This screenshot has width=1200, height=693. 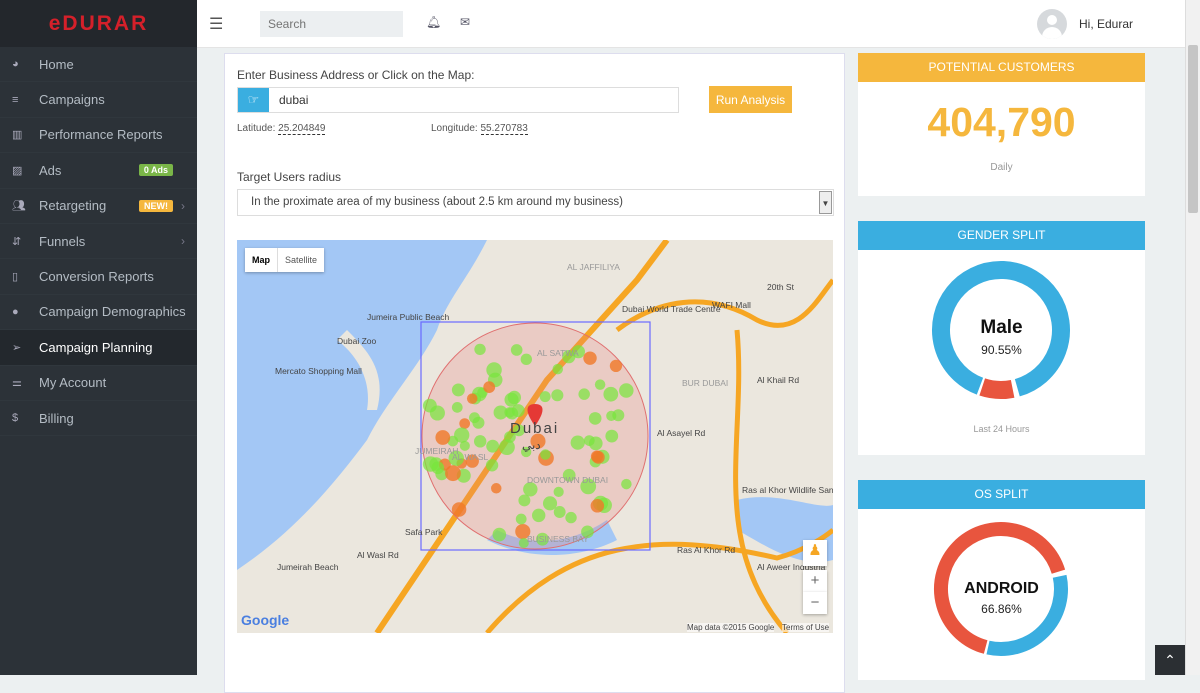 I want to click on avatar, so click(x=1052, y=24).